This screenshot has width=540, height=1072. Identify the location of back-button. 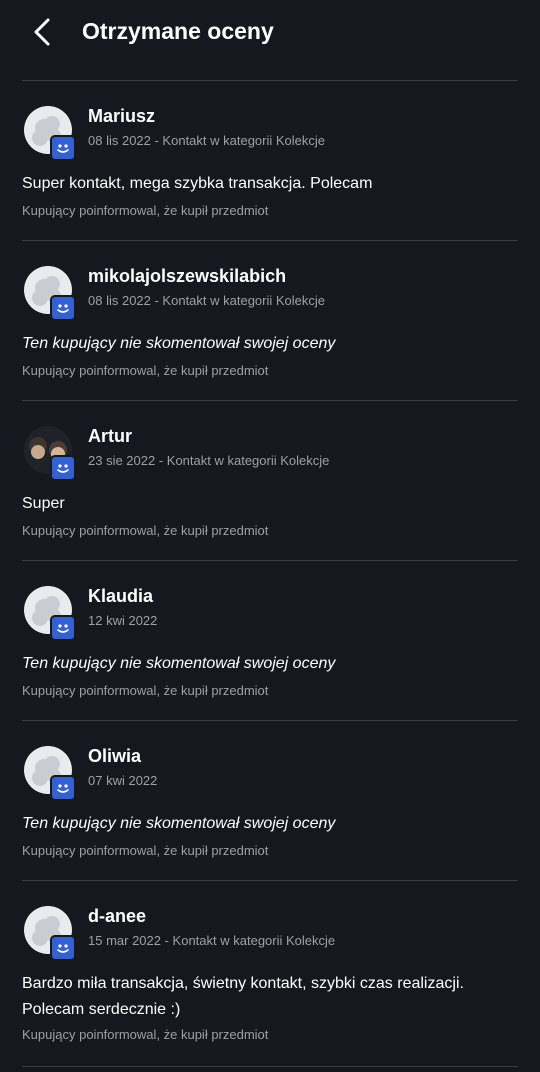
(42, 32).